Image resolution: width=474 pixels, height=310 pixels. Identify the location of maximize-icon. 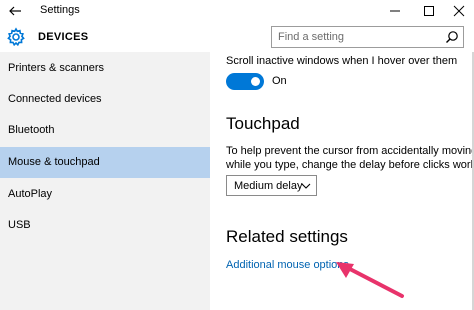
(429, 11).